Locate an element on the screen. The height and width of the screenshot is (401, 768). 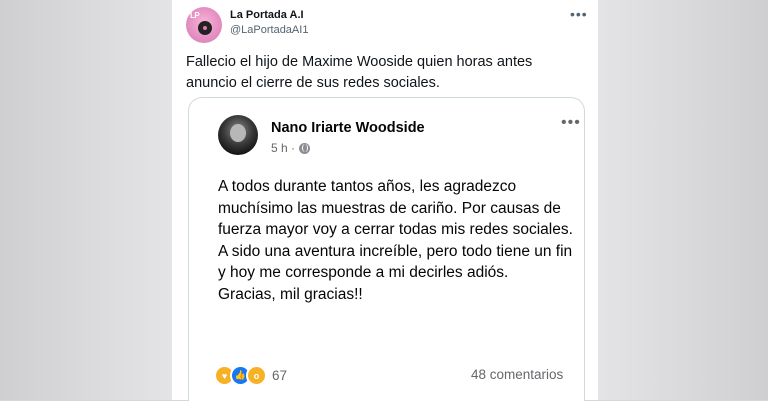
globe-icon is located at coordinates (305, 148).